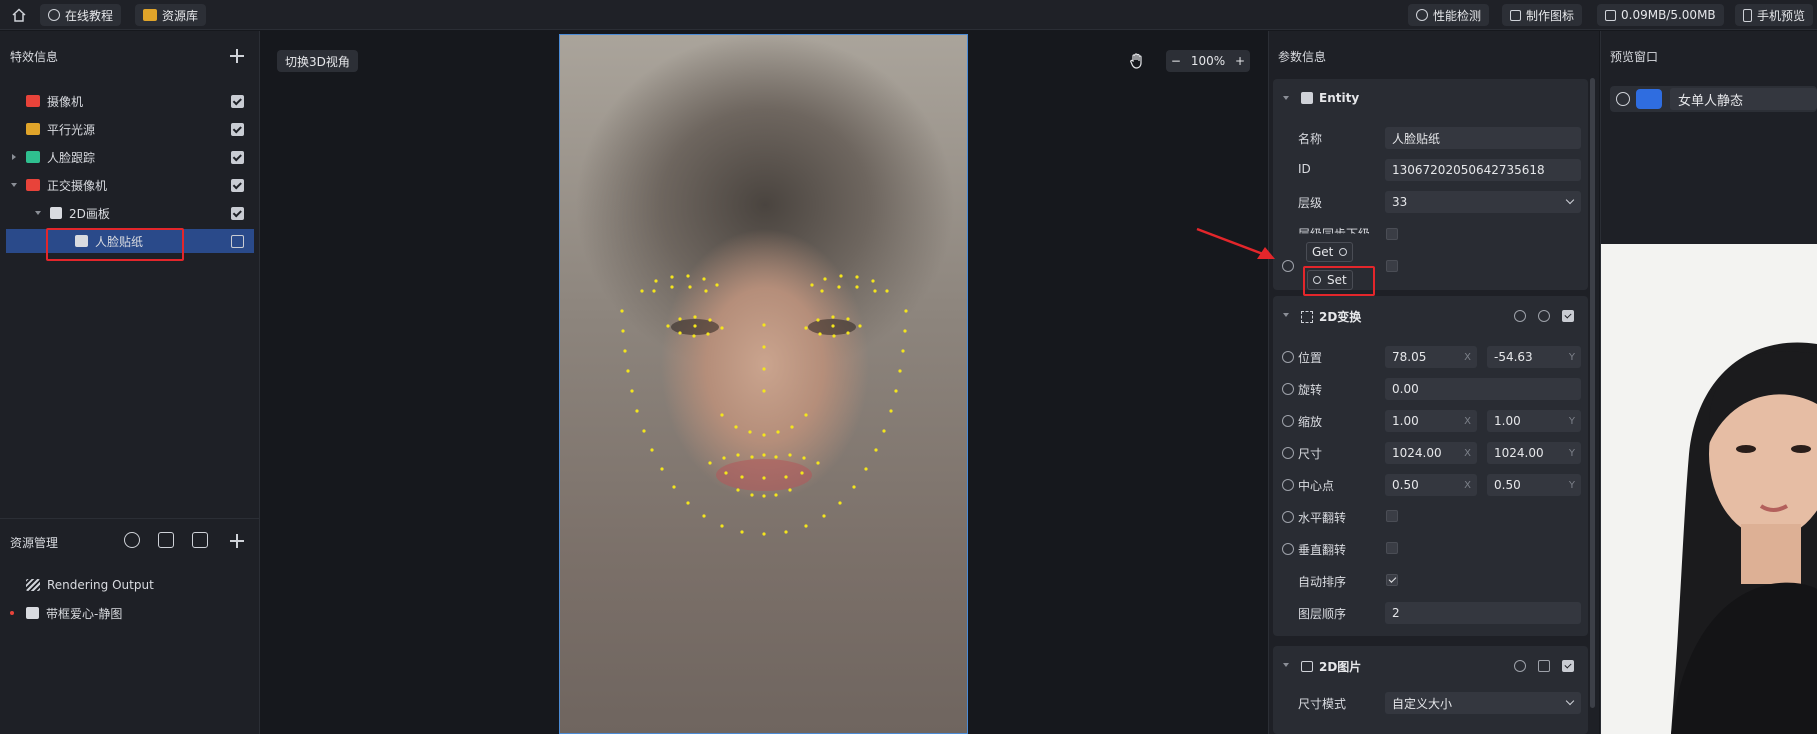 This screenshot has height=734, width=1817. I want to click on size-indicator: 0.09MB/5.00MB, so click(1660, 15).